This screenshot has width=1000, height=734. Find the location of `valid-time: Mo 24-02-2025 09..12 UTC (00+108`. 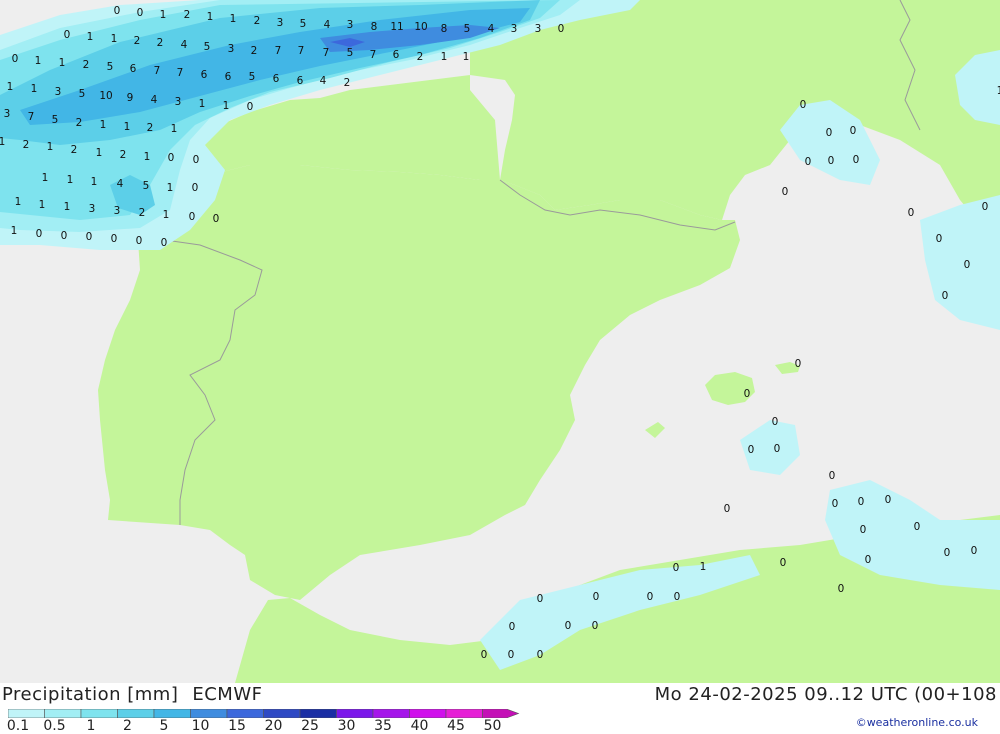

valid-time: Mo 24-02-2025 09..12 UTC (00+108 is located at coordinates (825, 694).